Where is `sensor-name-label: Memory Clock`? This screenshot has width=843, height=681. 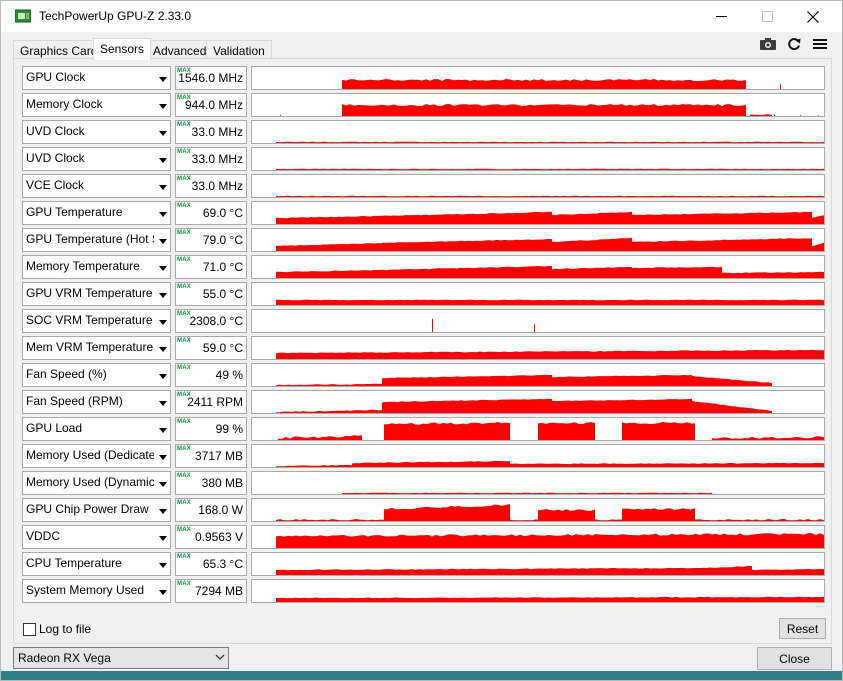 sensor-name-label: Memory Clock is located at coordinates (64, 104).